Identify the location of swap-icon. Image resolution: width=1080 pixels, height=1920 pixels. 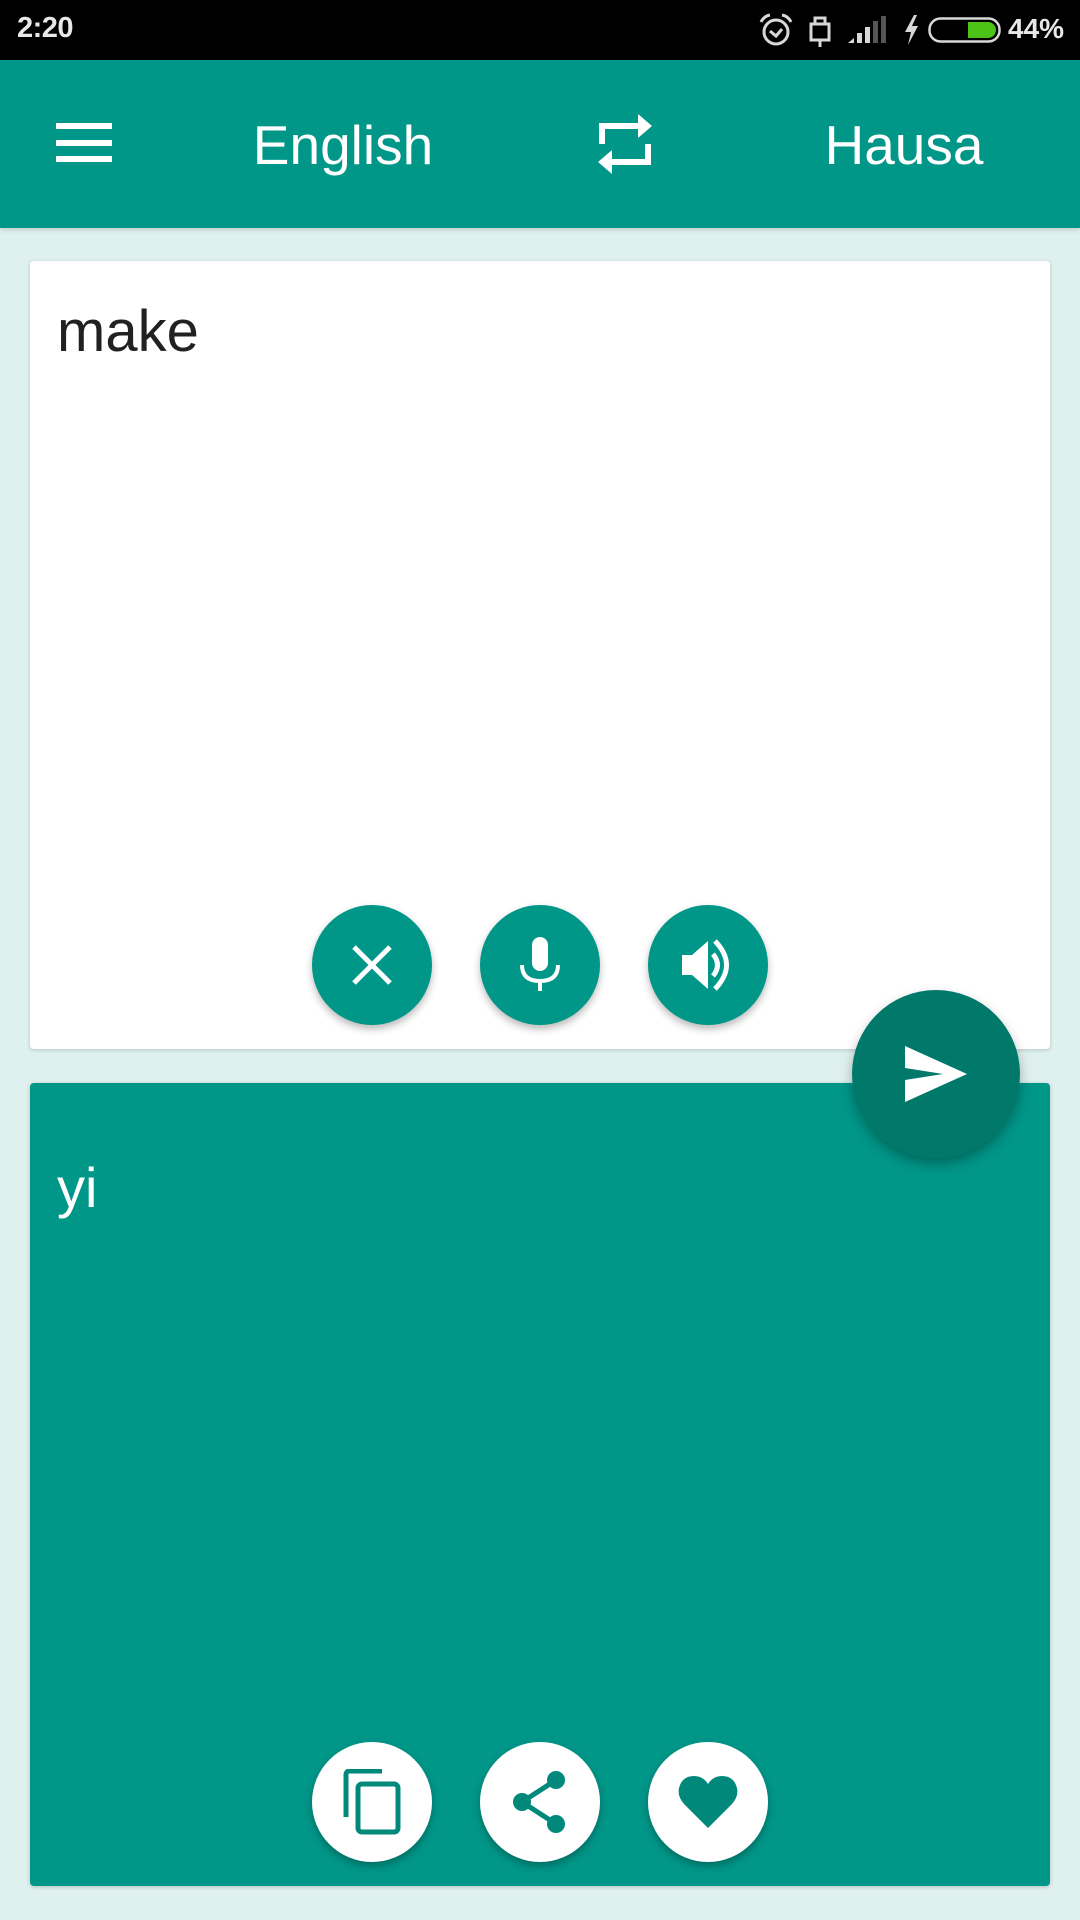
(625, 144).